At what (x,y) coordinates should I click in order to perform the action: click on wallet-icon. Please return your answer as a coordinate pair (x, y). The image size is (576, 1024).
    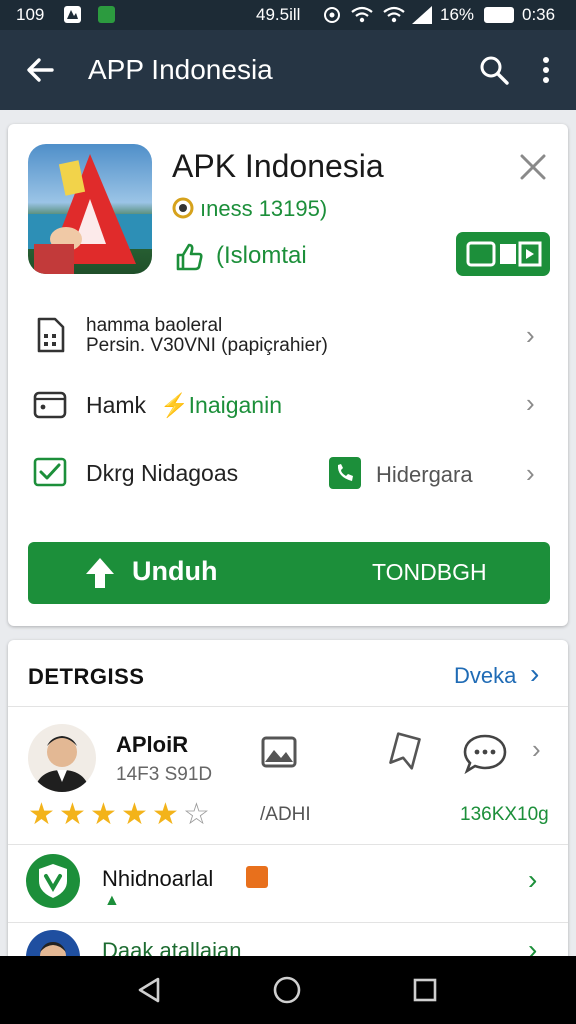
    Looking at the image, I should click on (50, 405).